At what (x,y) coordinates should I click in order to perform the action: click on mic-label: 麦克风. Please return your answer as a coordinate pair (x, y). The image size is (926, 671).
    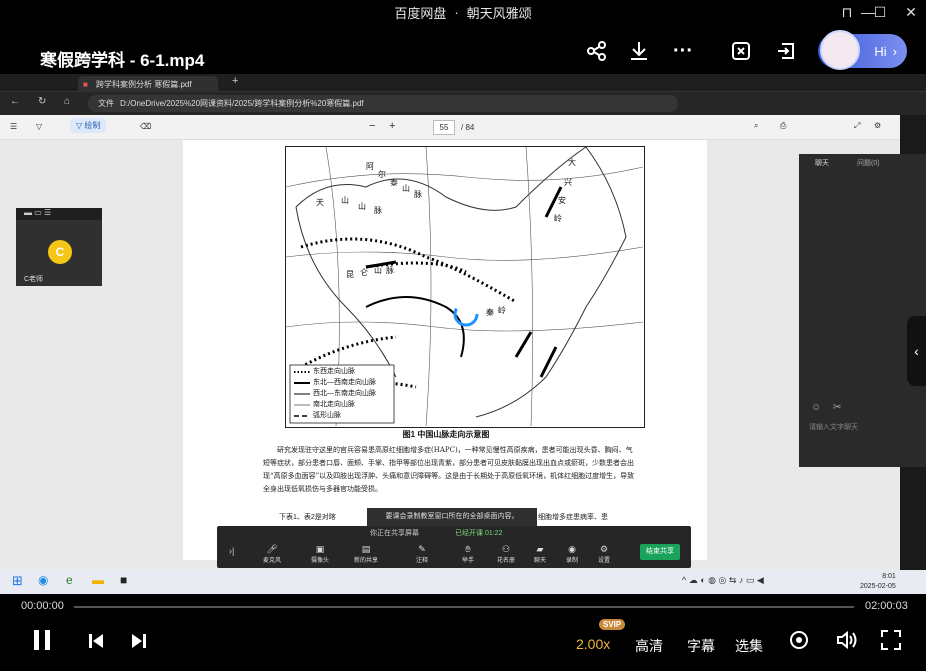
    Looking at the image, I should click on (271, 561).